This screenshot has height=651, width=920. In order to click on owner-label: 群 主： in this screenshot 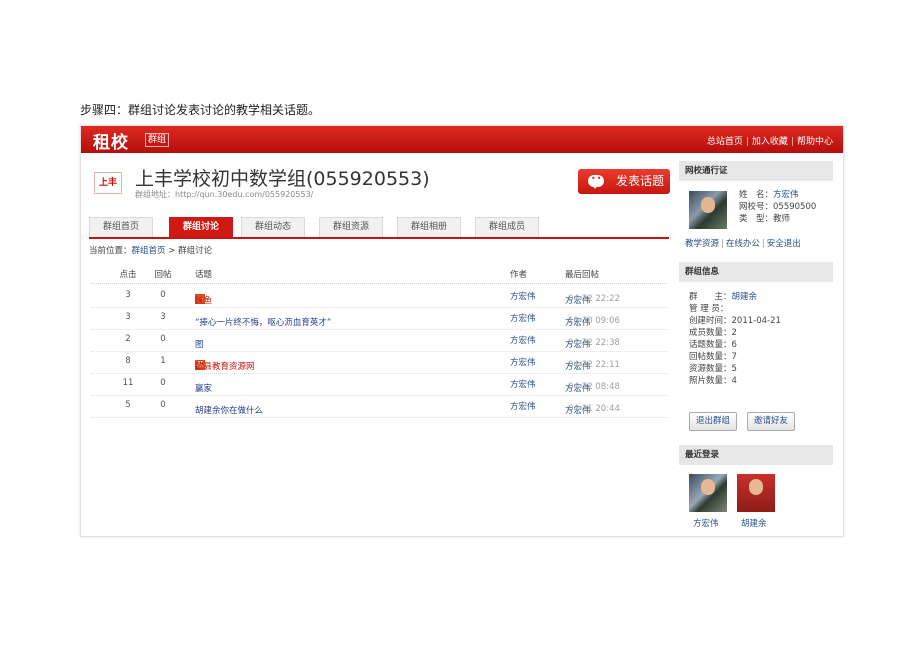, I will do `click(710, 297)`.